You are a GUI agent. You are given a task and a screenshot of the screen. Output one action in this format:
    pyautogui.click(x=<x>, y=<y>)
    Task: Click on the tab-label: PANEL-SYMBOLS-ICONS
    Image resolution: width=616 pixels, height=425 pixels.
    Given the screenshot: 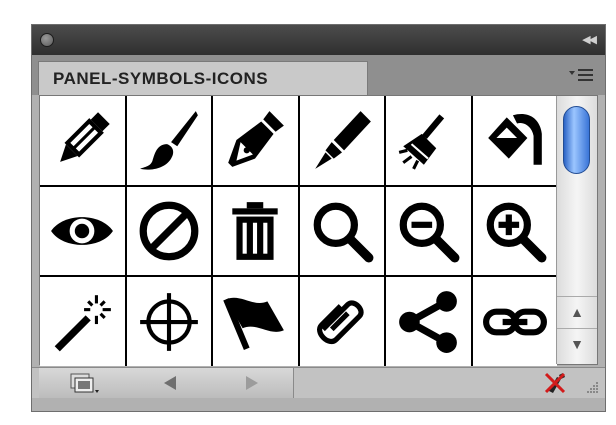 What is the action you would take?
    pyautogui.click(x=161, y=78)
    